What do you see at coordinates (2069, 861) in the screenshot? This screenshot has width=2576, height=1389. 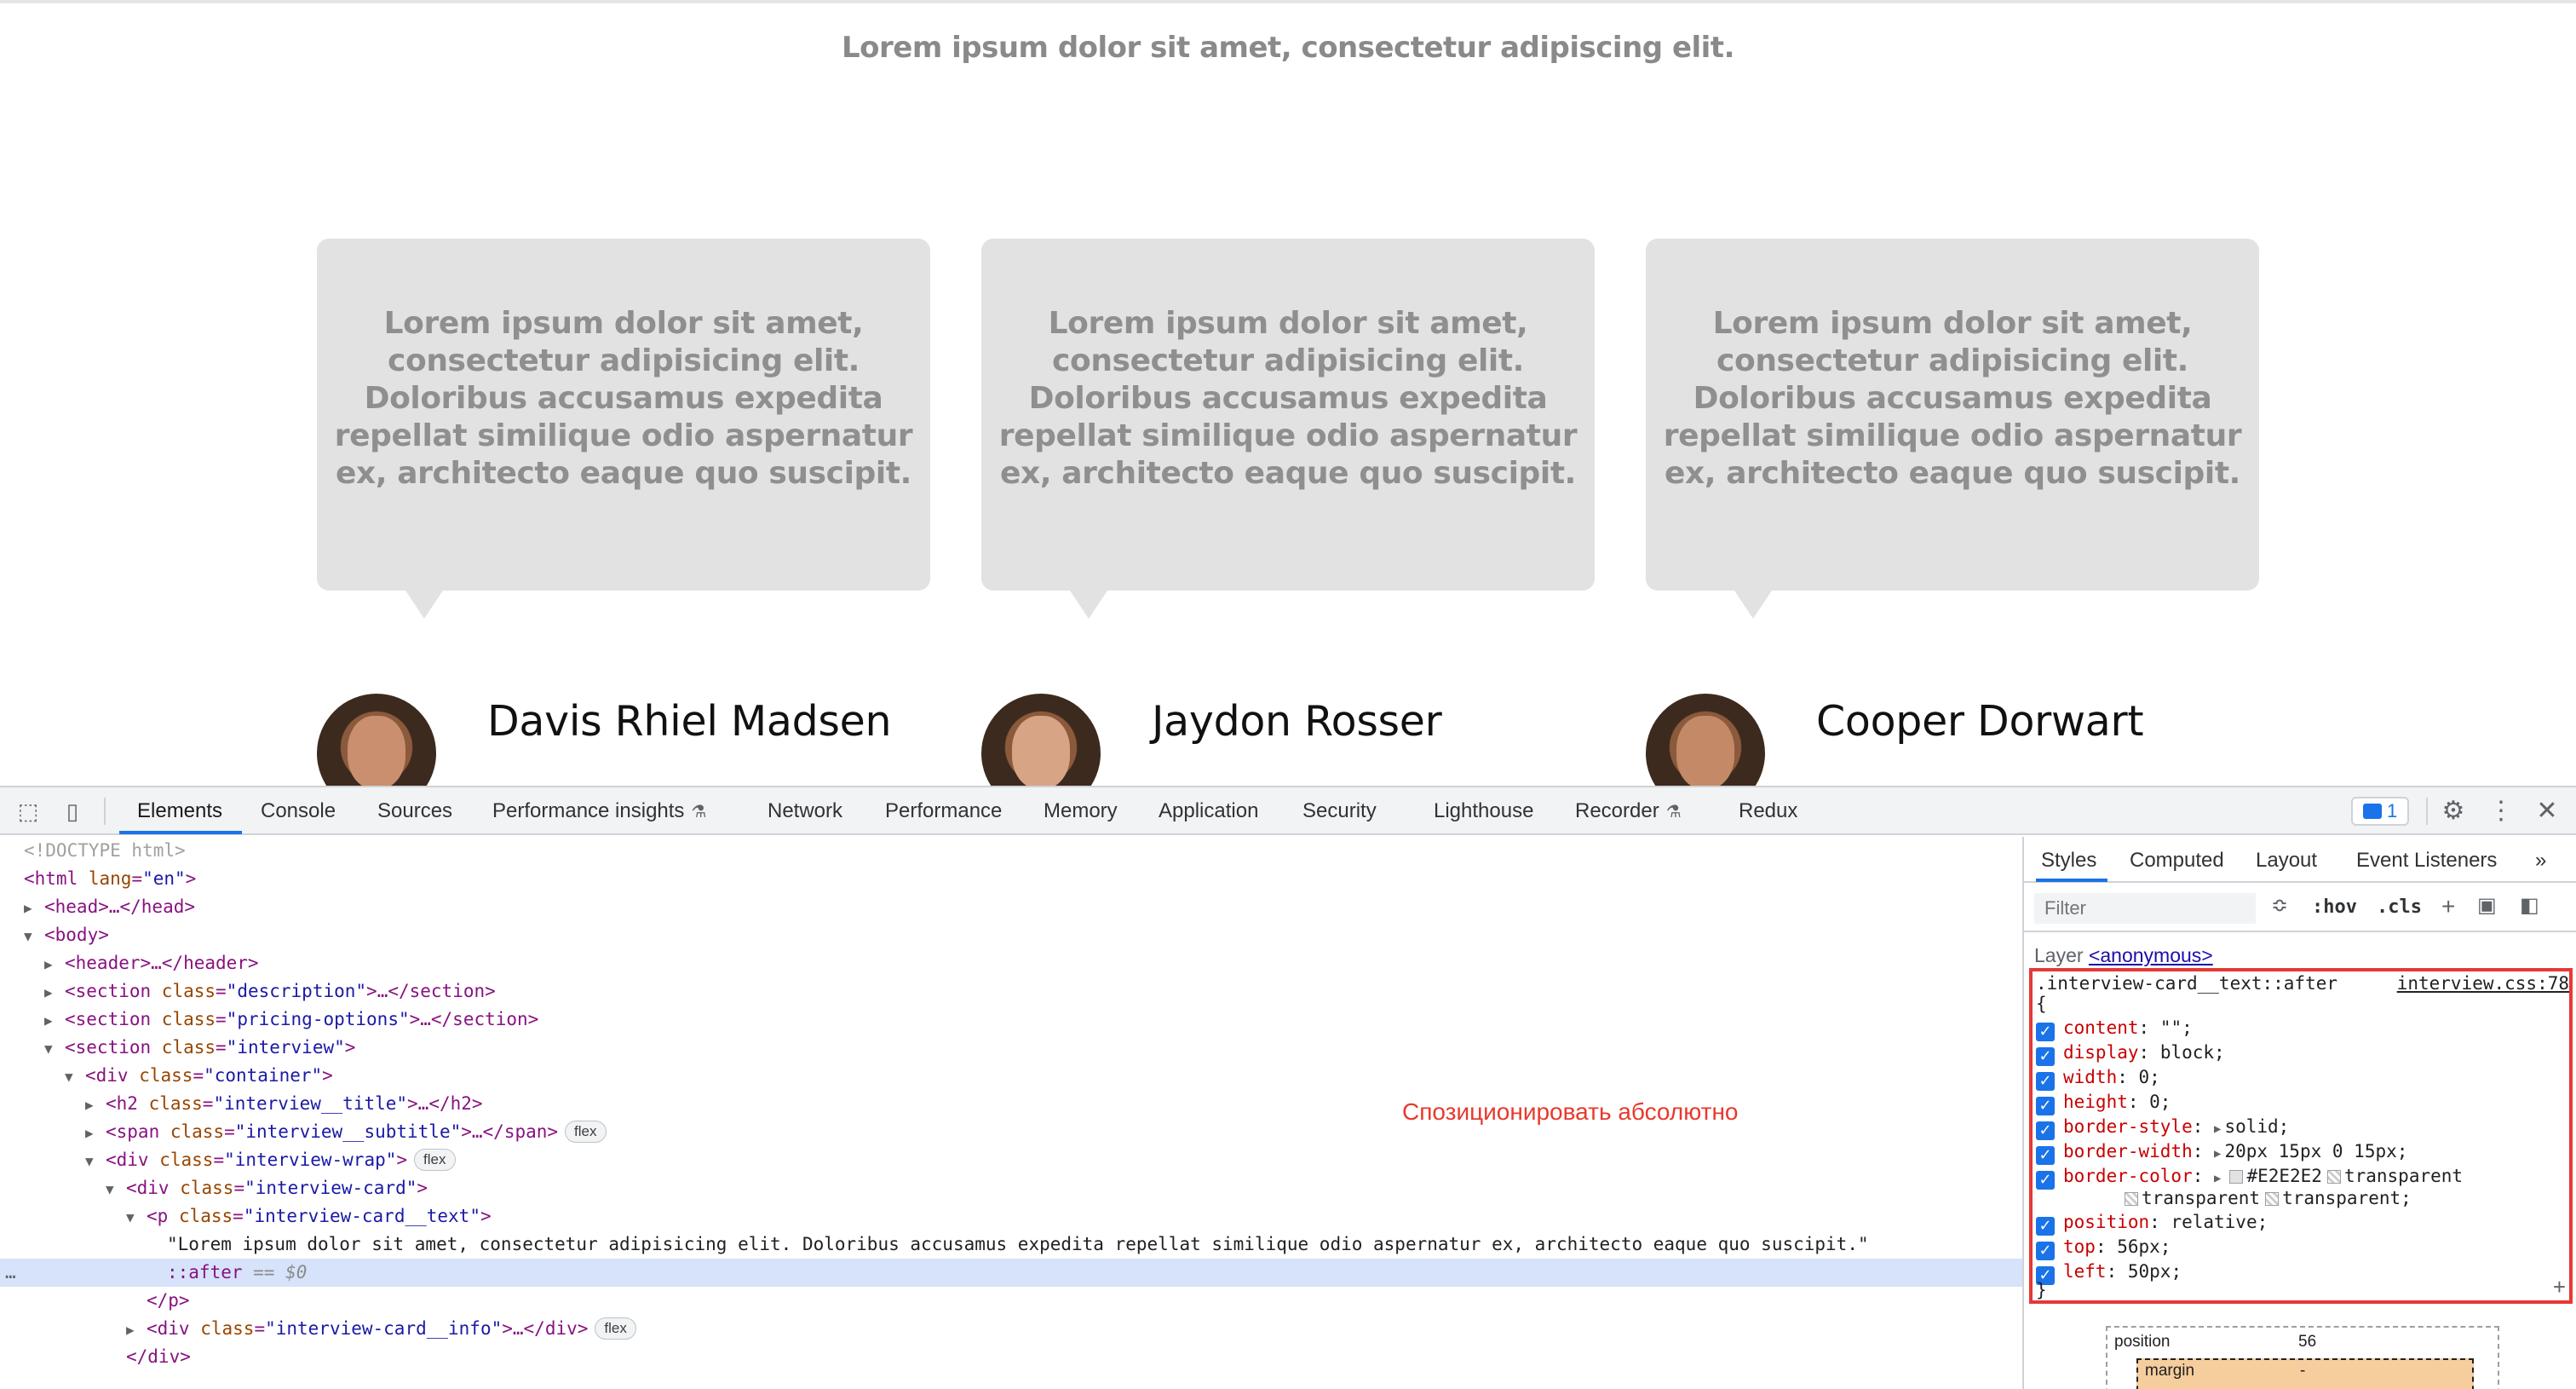 I see `tab-styles: Styles` at bounding box center [2069, 861].